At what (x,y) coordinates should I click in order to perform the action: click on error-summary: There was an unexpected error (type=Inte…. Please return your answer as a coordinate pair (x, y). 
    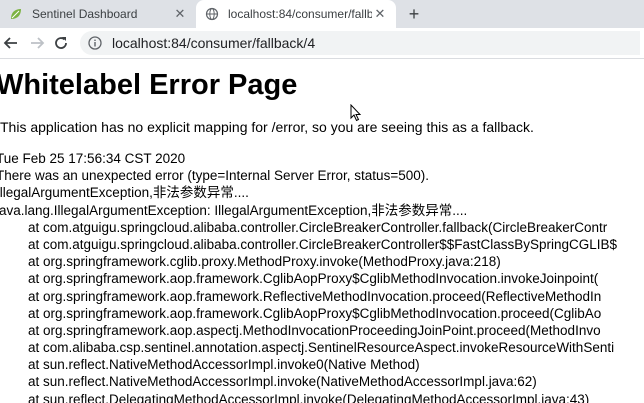
    Looking at the image, I should click on (214, 176).